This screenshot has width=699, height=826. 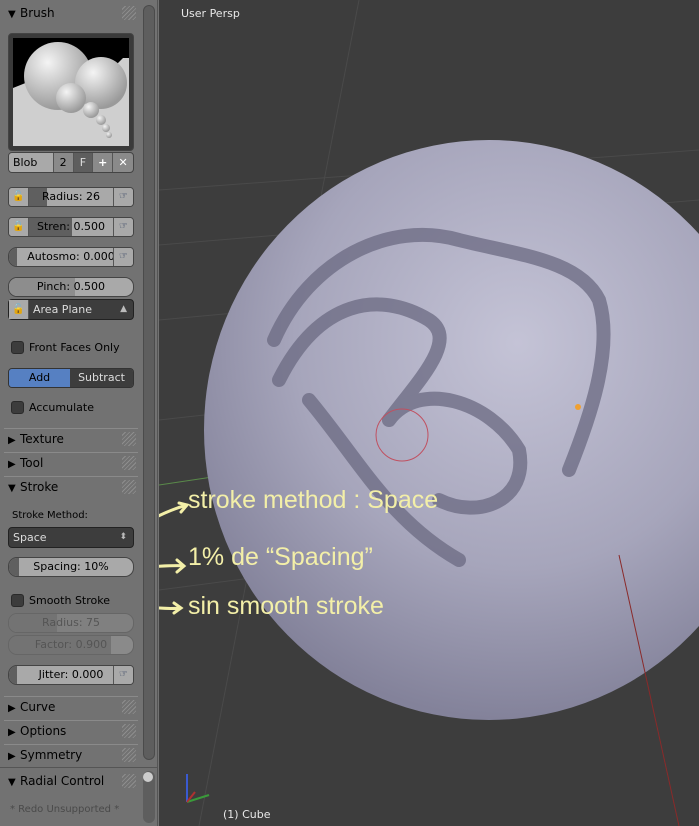 What do you see at coordinates (32, 463) in the screenshot?
I see `tool-label: Tool` at bounding box center [32, 463].